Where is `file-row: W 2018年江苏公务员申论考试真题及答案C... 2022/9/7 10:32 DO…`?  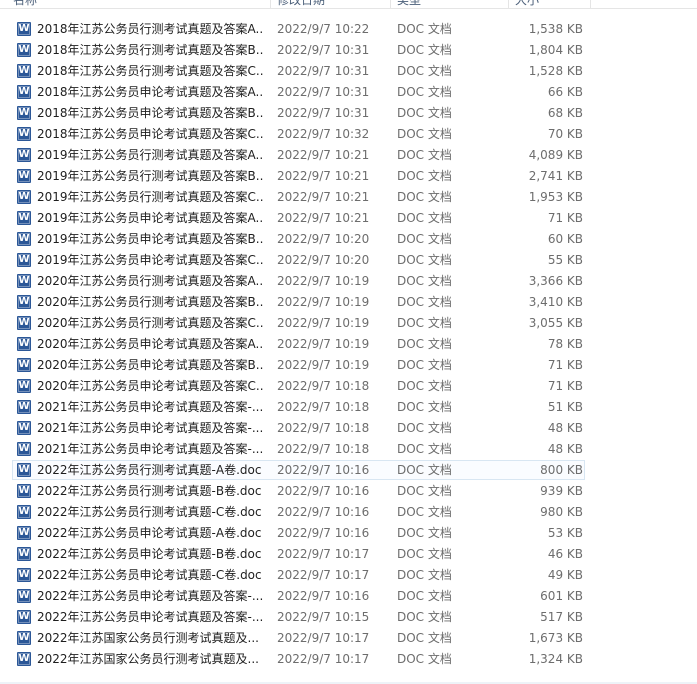 file-row: W 2018年江苏公务员申论考试真题及答案C... 2022/9/7 10:32 DO… is located at coordinates (348, 134).